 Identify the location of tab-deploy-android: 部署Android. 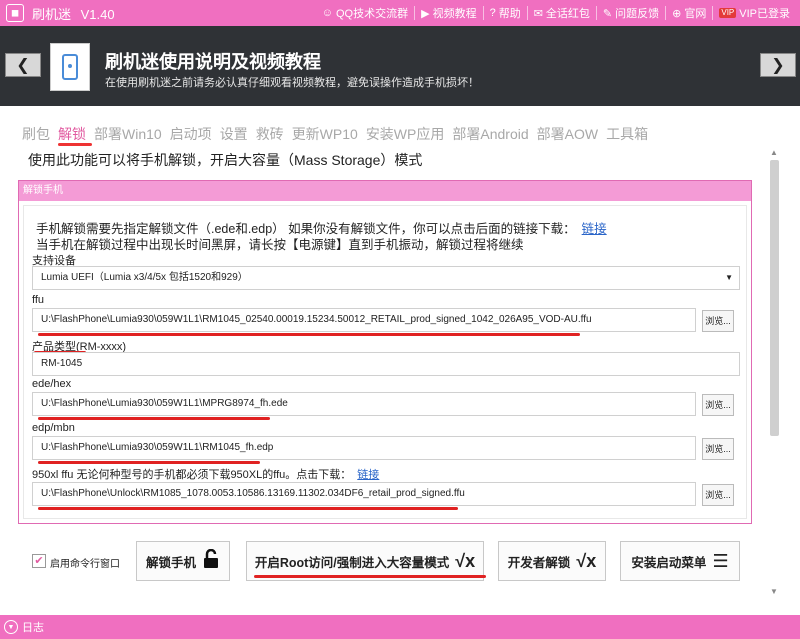
(490, 134).